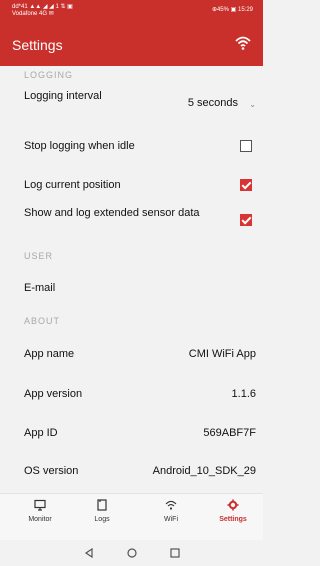  Describe the element at coordinates (140, 395) in the screenshot. I see `app-version-row: App version 1.1.6` at that location.